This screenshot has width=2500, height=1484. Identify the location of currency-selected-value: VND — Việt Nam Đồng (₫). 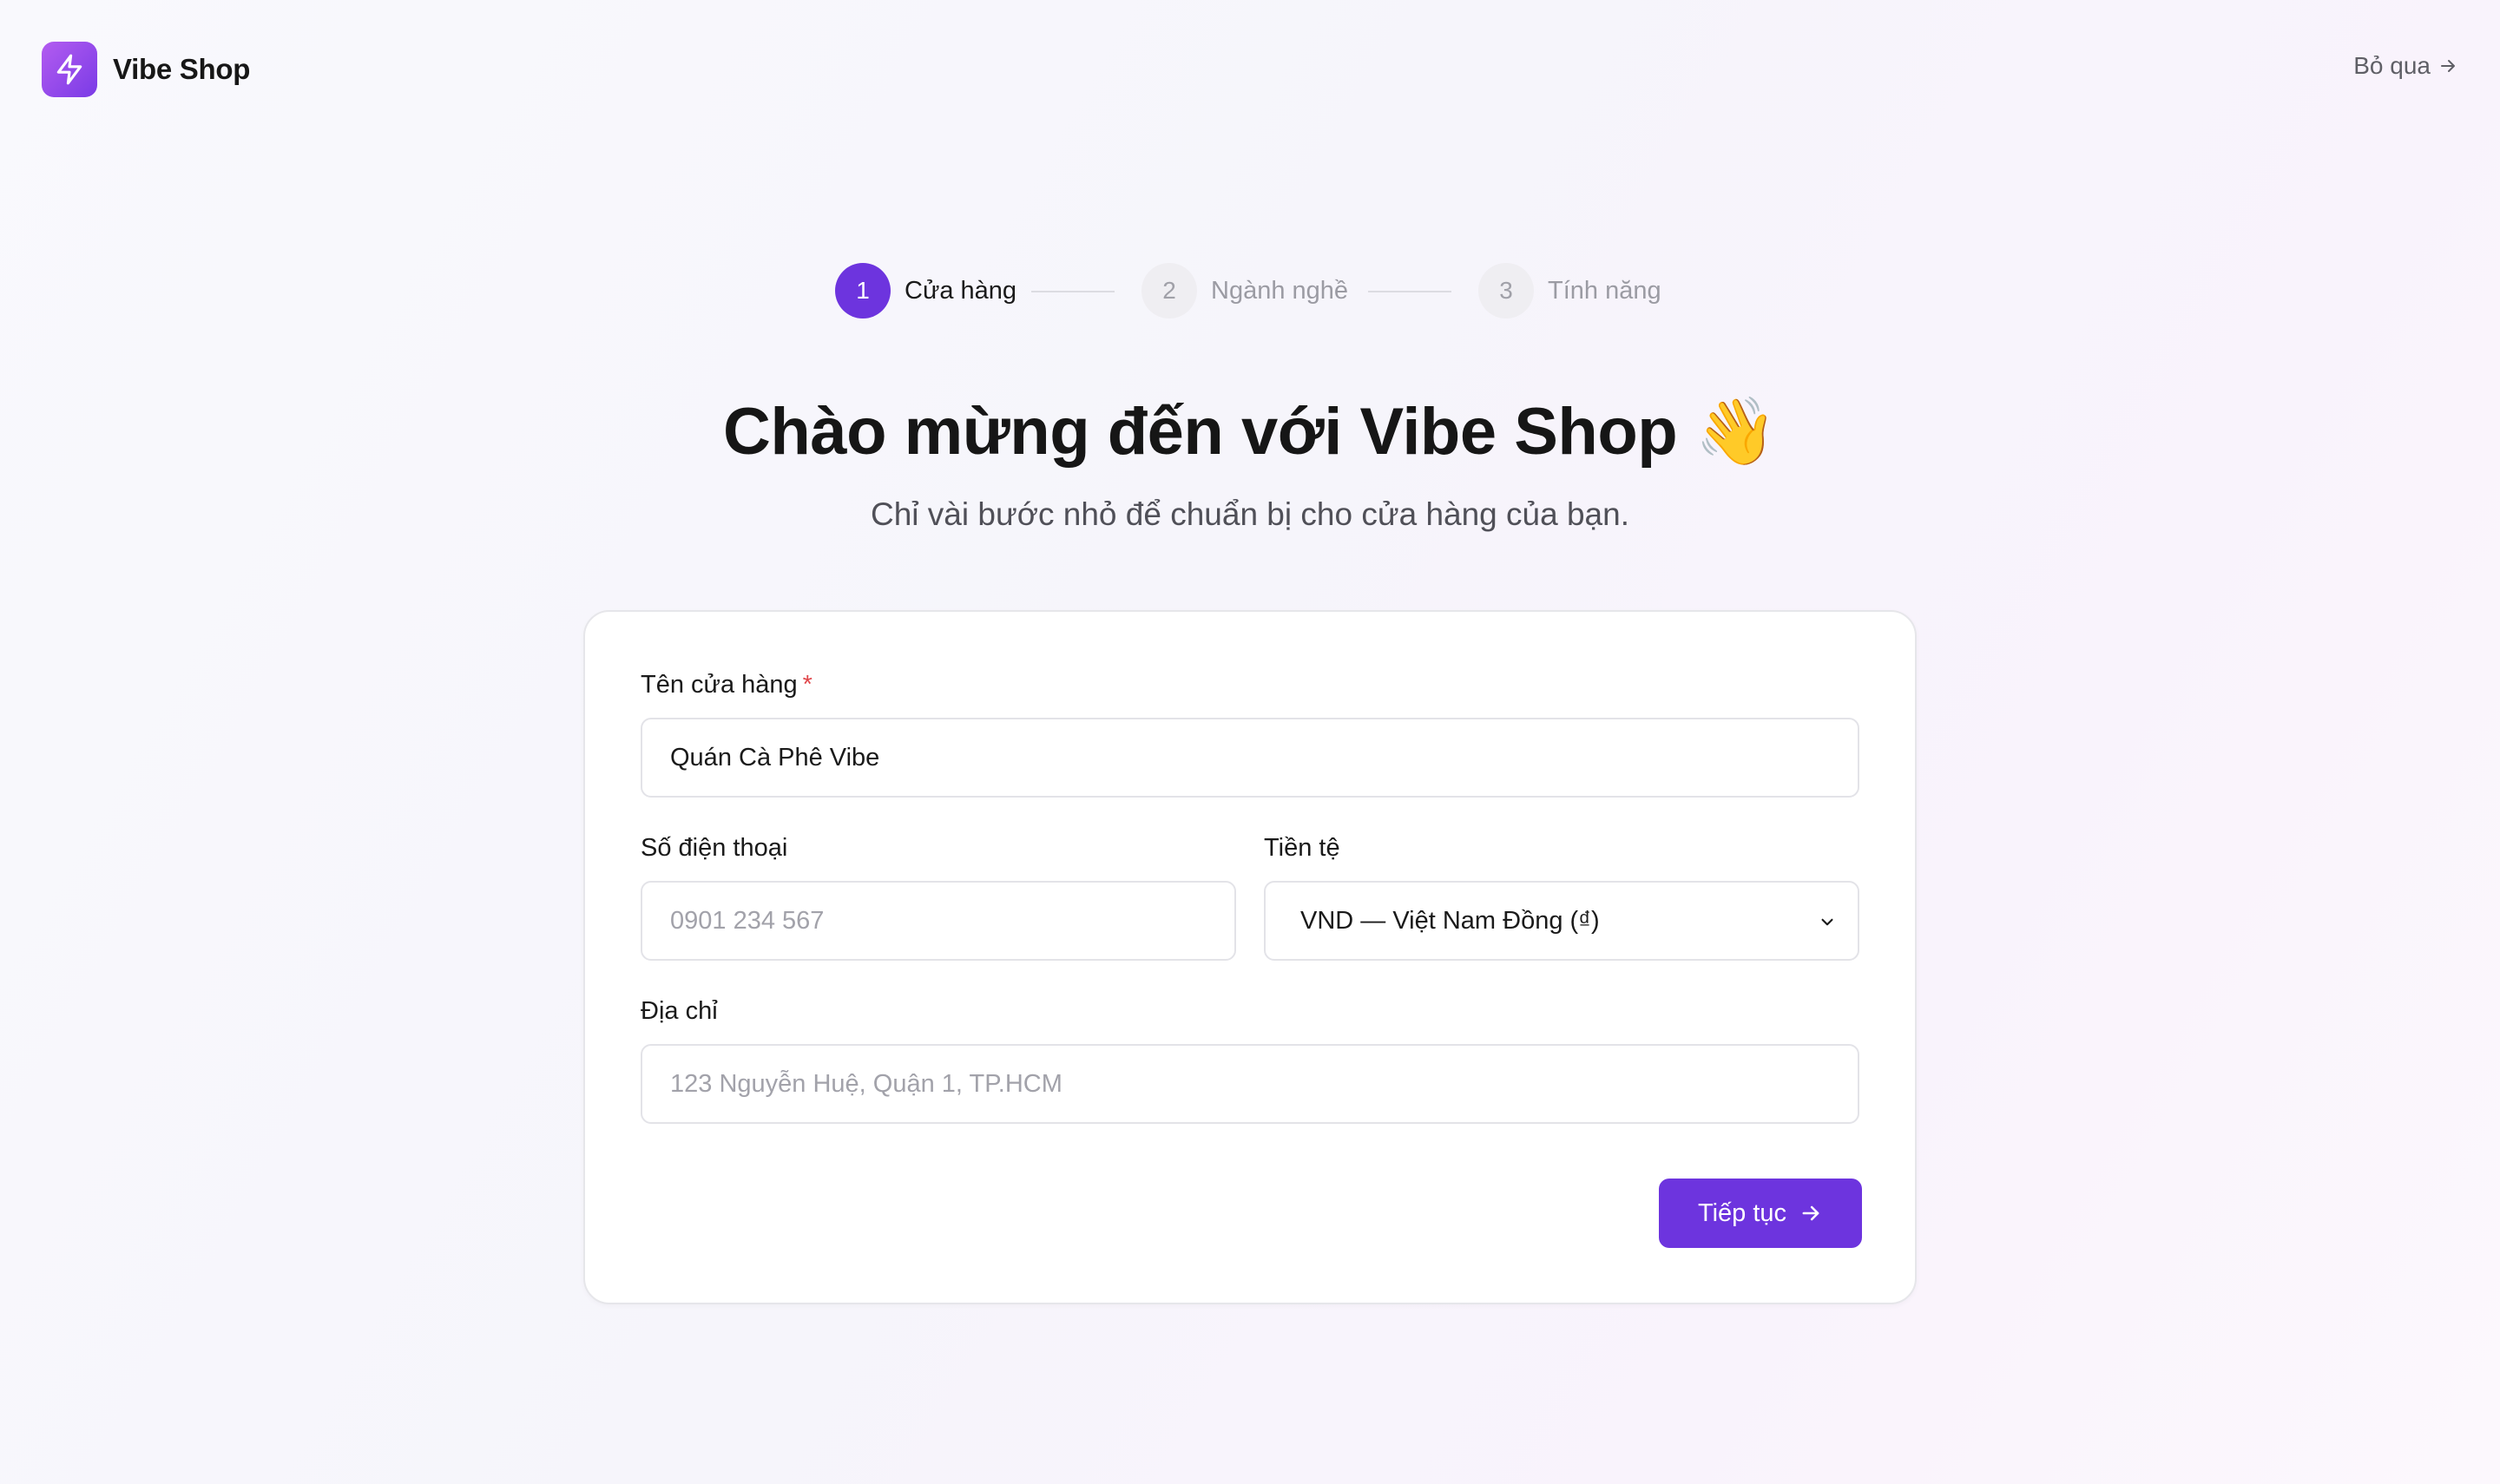
(1450, 920).